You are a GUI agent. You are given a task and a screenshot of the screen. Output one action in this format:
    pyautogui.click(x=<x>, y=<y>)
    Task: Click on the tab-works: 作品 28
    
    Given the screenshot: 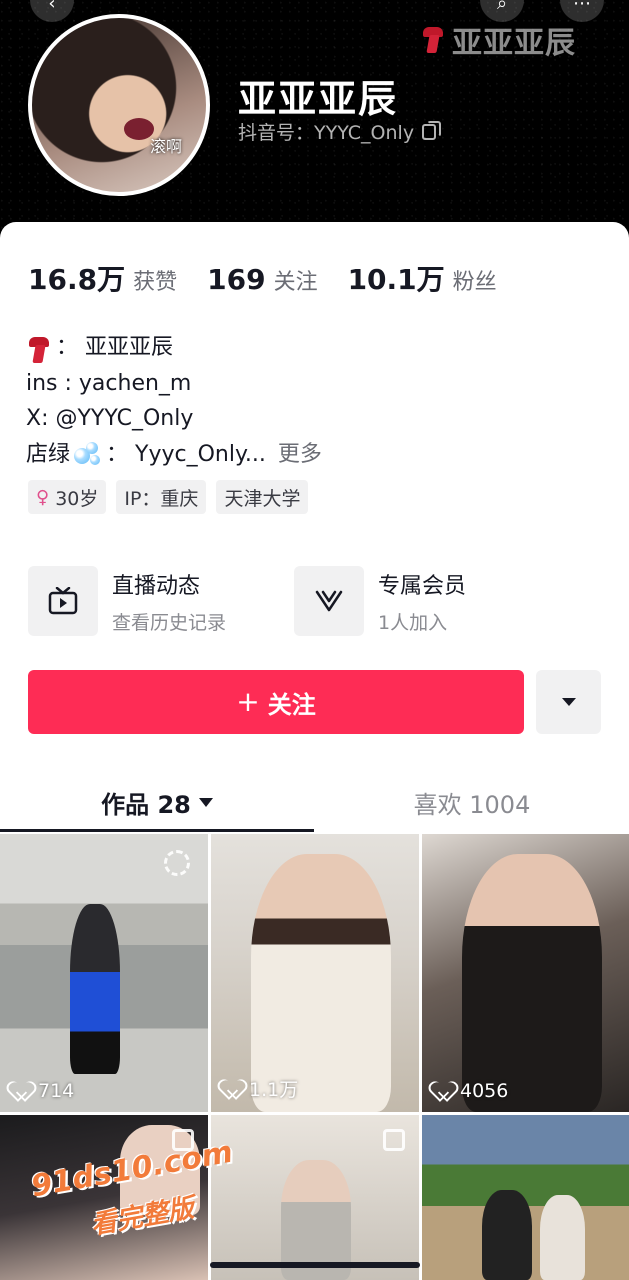 What is the action you would take?
    pyautogui.click(x=157, y=802)
    